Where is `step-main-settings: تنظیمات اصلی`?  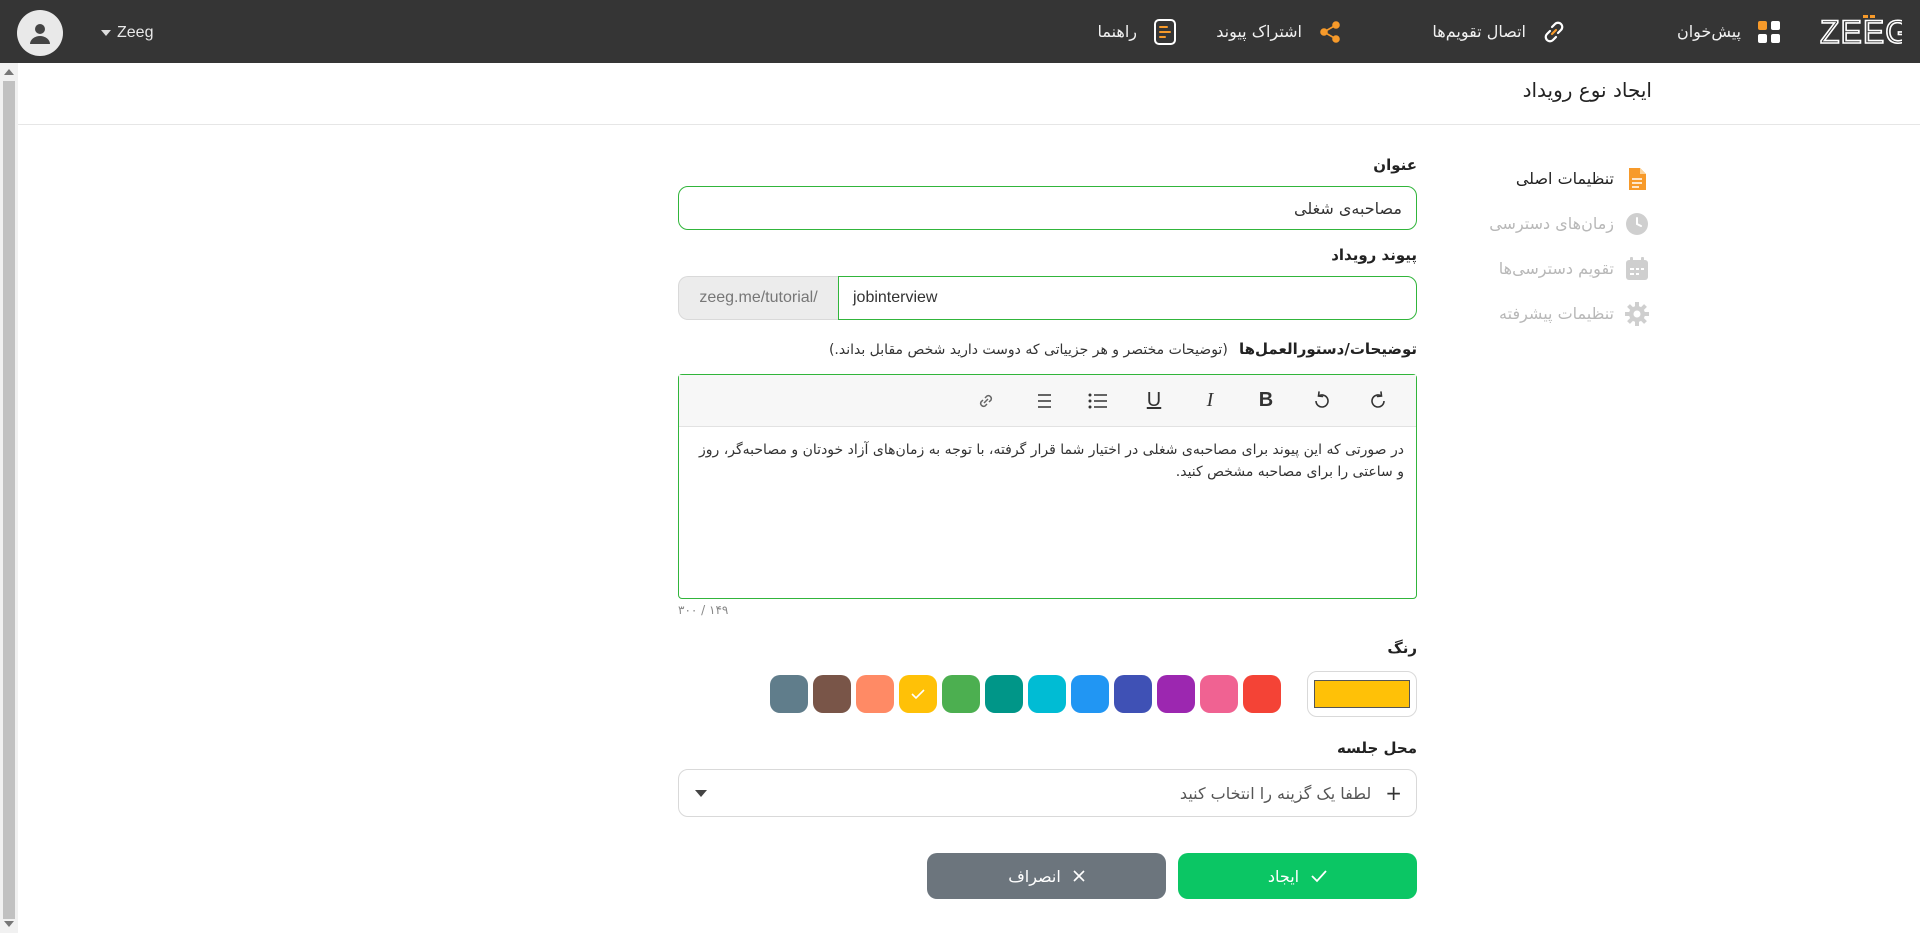 step-main-settings: تنظیمات اصلی is located at coordinates (1550, 178).